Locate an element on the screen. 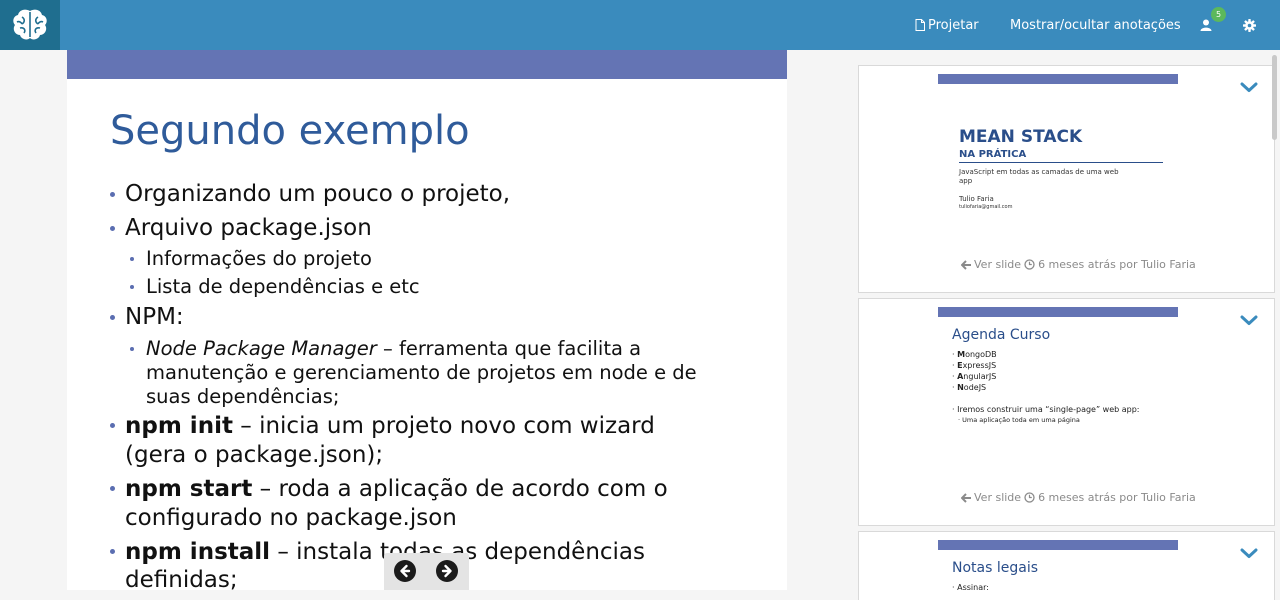 This screenshot has height=600, width=1280. toggle-annotations-button: Mostrar/ocultar anotações is located at coordinates (1095, 25).